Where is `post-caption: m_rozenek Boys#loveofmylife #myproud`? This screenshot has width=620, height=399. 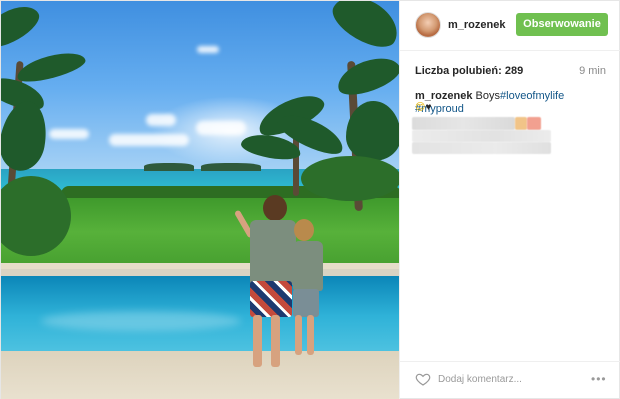
post-caption: m_rozenek Boys#loveofmylife #myproud is located at coordinates (512, 103).